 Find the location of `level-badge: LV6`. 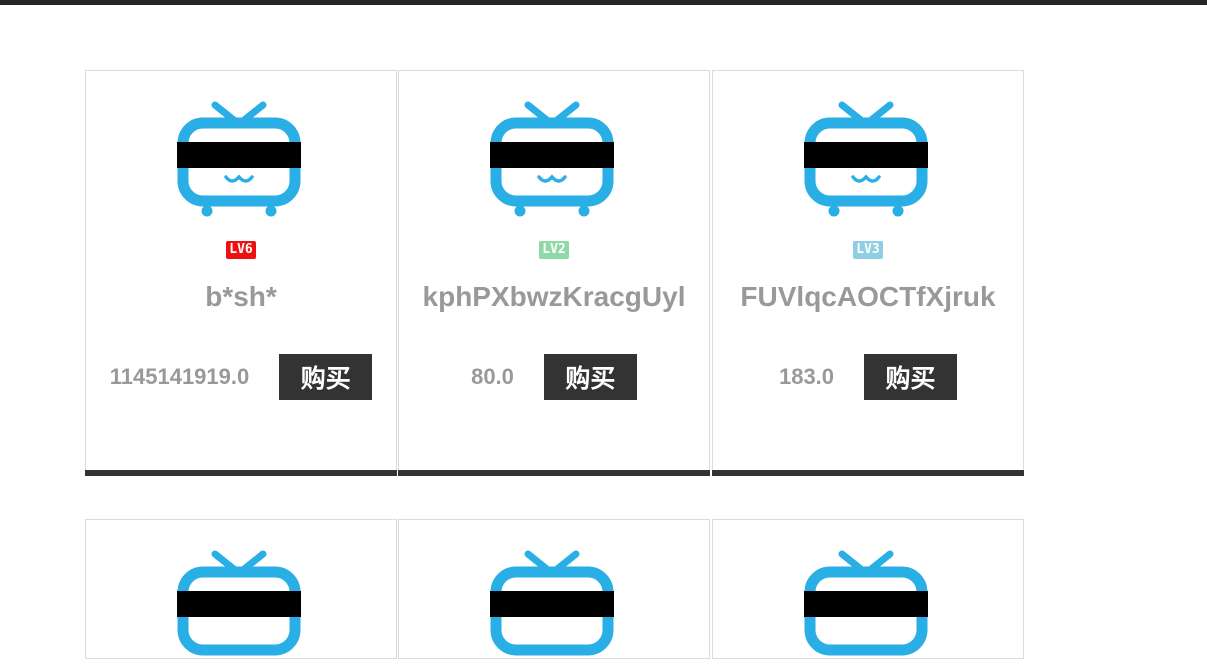

level-badge: LV6 is located at coordinates (241, 250).